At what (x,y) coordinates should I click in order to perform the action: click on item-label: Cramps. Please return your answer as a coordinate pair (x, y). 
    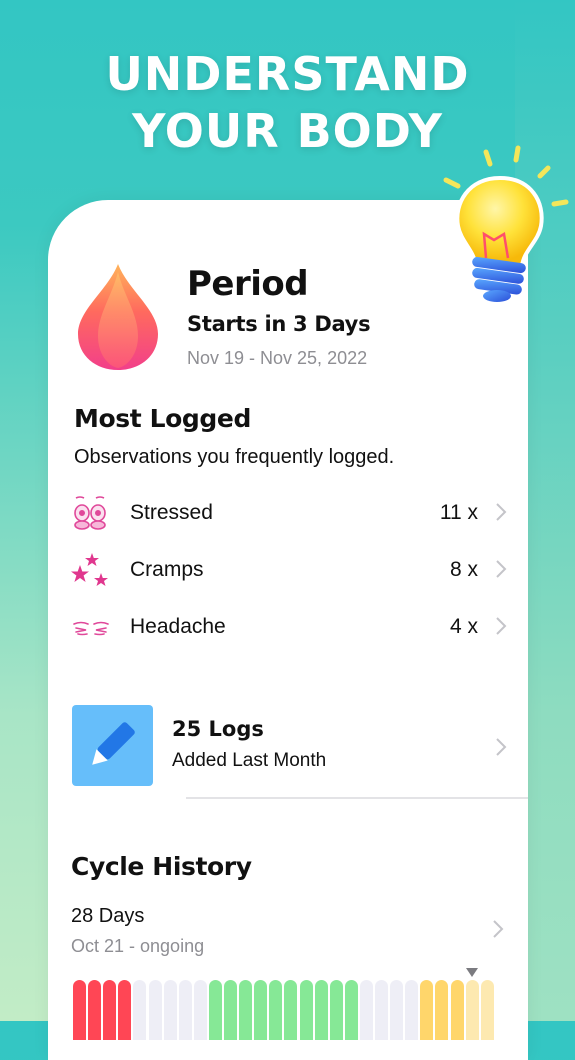
    Looking at the image, I should click on (167, 569).